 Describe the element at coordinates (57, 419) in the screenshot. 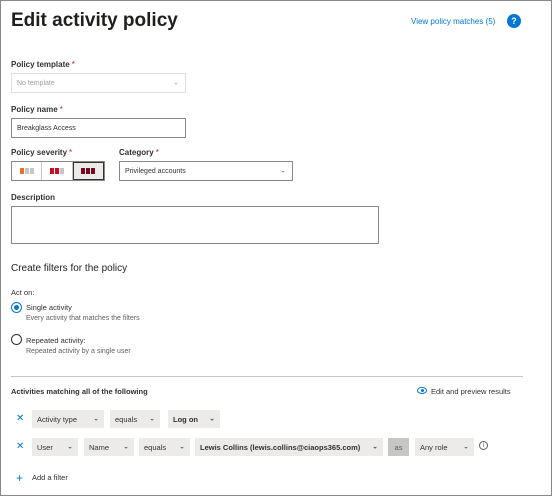

I see `filter-field-value: Activity type` at that location.